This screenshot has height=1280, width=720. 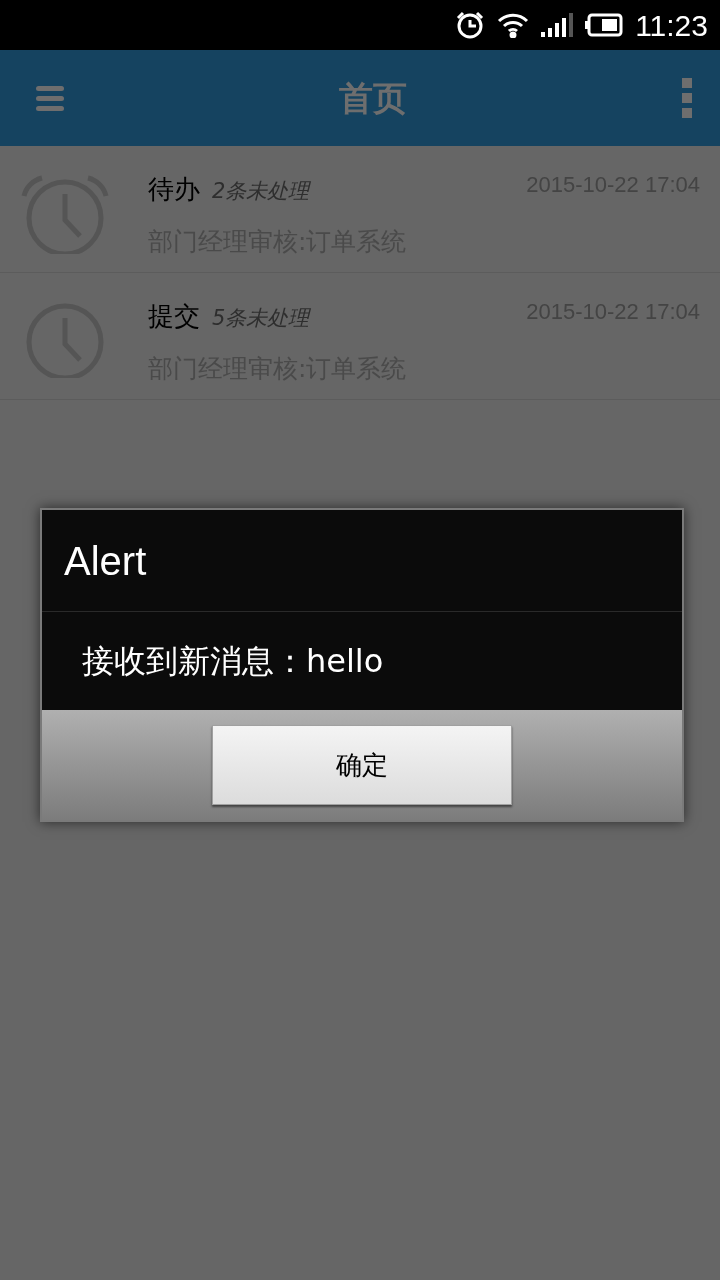 I want to click on more-options-button, so click(x=687, y=98).